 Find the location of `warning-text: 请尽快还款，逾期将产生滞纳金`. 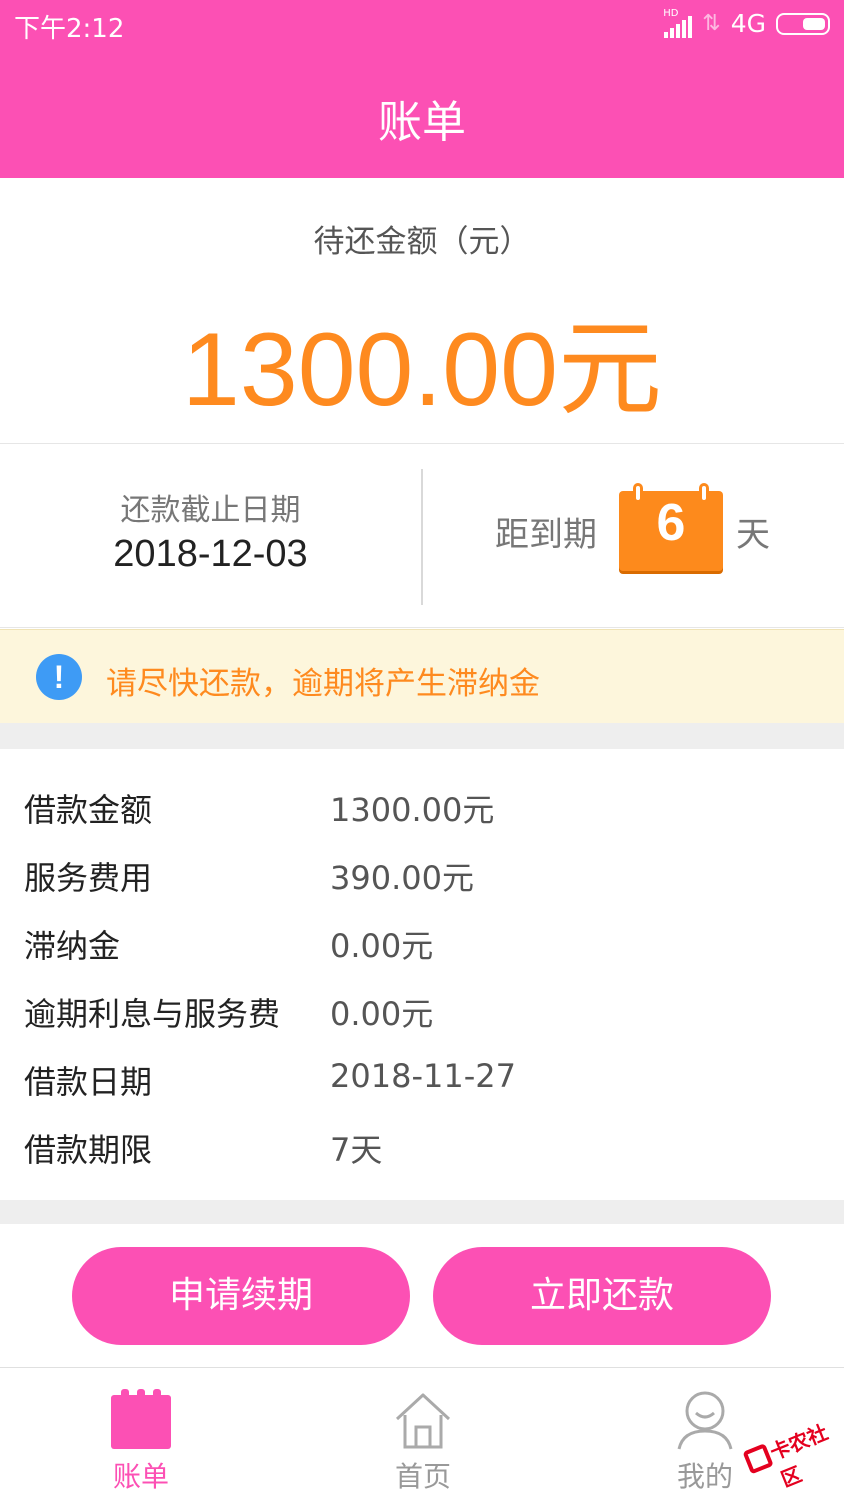

warning-text: 请尽快还款，逾期将产生滞纳金 is located at coordinates (323, 684).